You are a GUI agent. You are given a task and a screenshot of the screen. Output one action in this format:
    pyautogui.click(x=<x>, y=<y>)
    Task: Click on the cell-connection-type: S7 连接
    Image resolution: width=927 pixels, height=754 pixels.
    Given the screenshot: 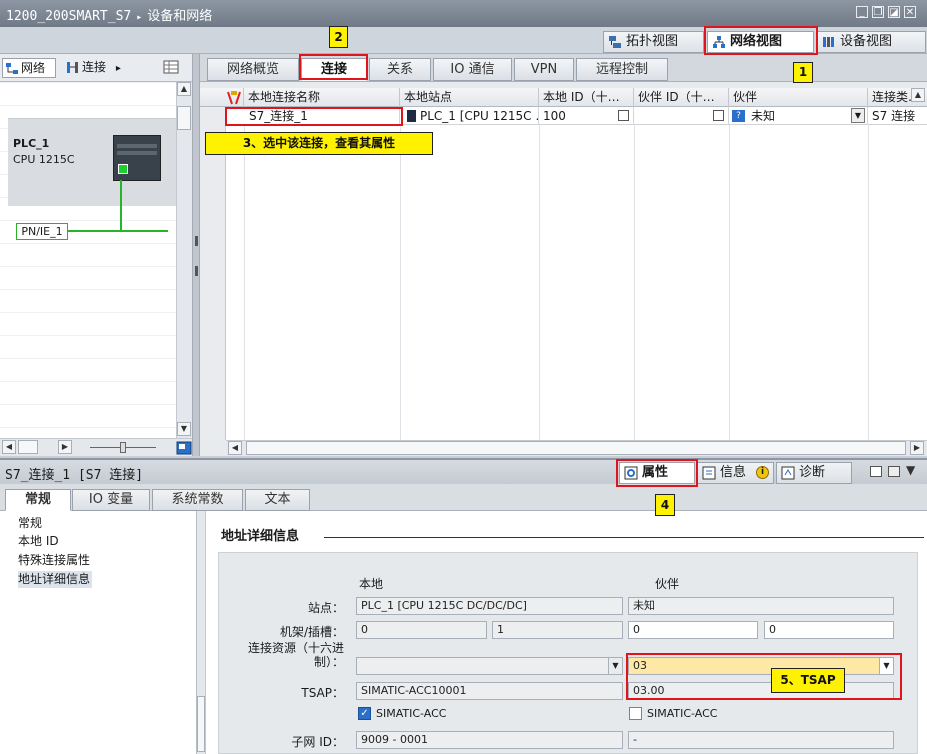 What is the action you would take?
    pyautogui.click(x=897, y=116)
    